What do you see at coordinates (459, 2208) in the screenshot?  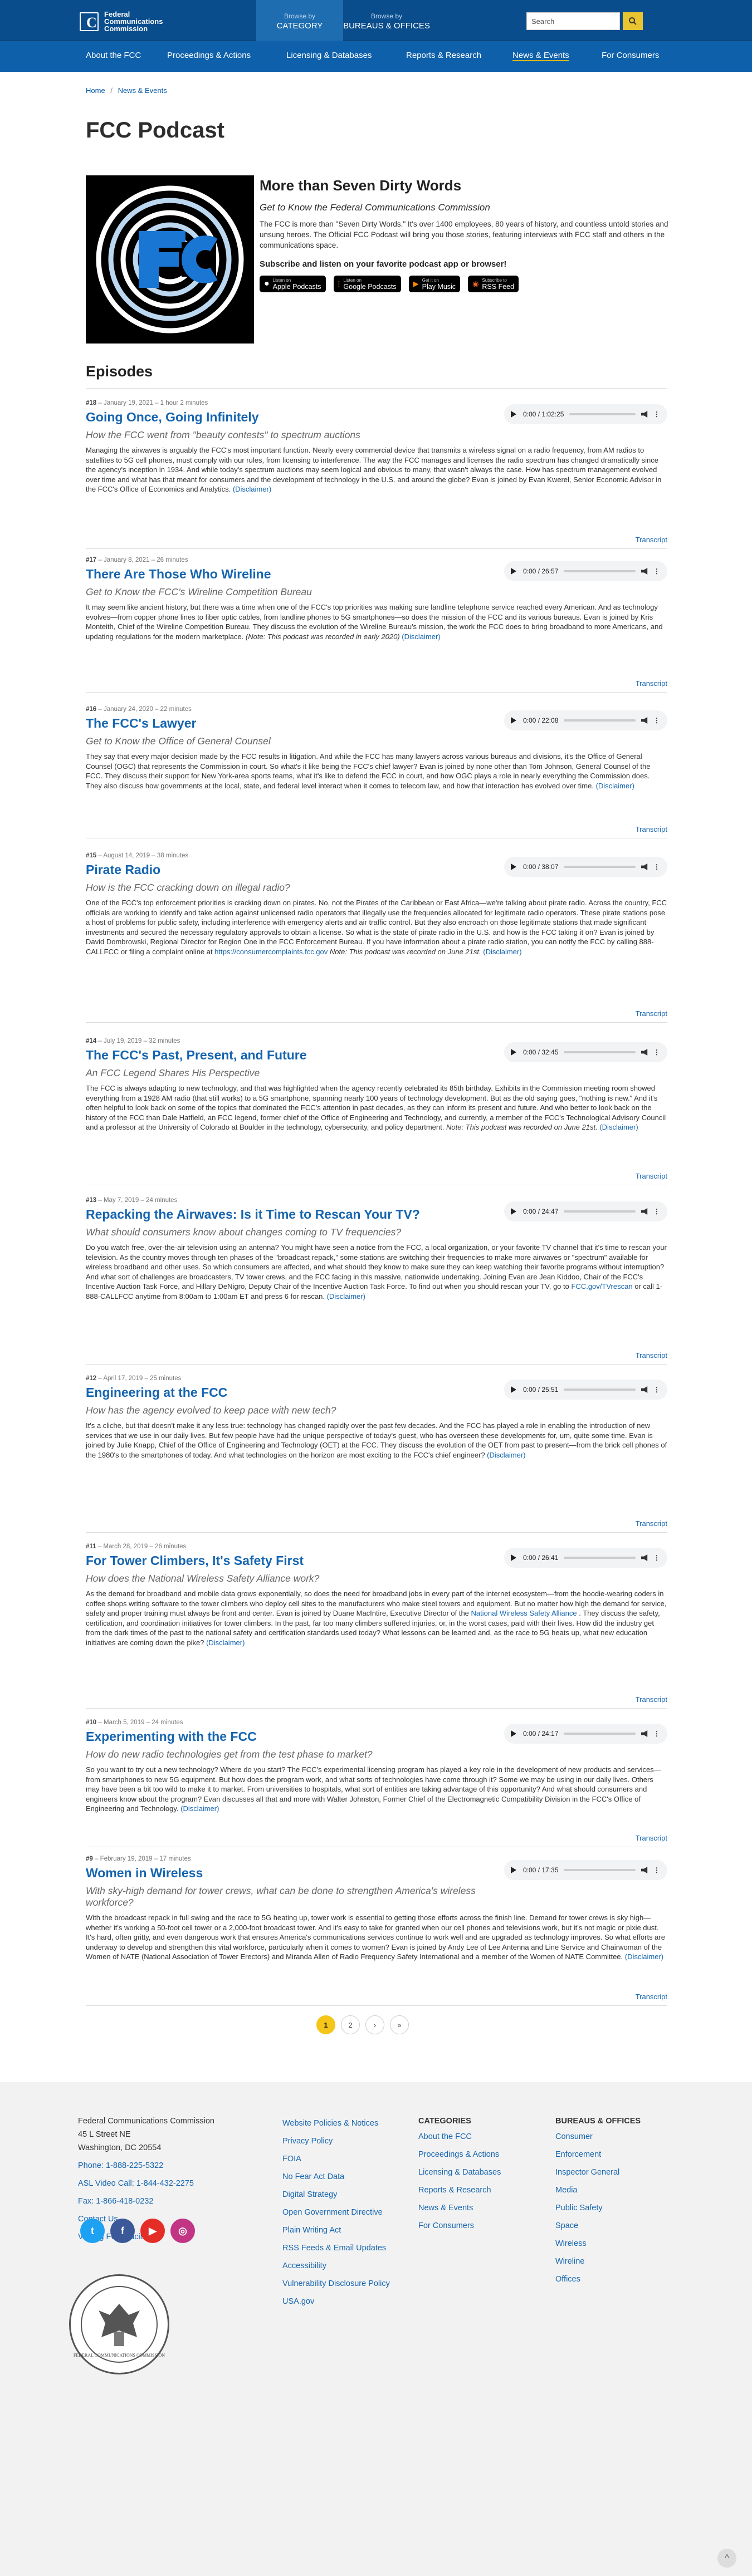 I see `footer-category-link: News & Events` at bounding box center [459, 2208].